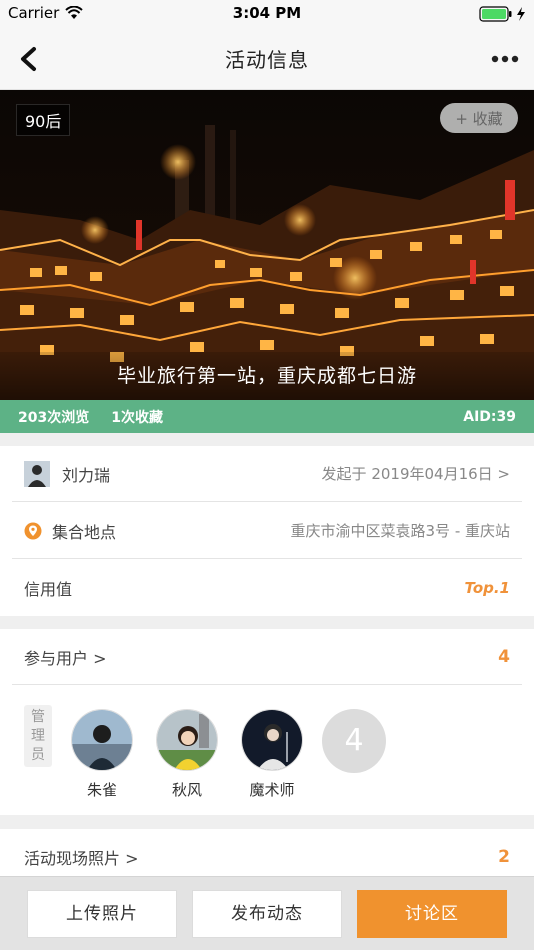 This screenshot has height=950, width=534. I want to click on post-update-button: 发布动态, so click(267, 914).